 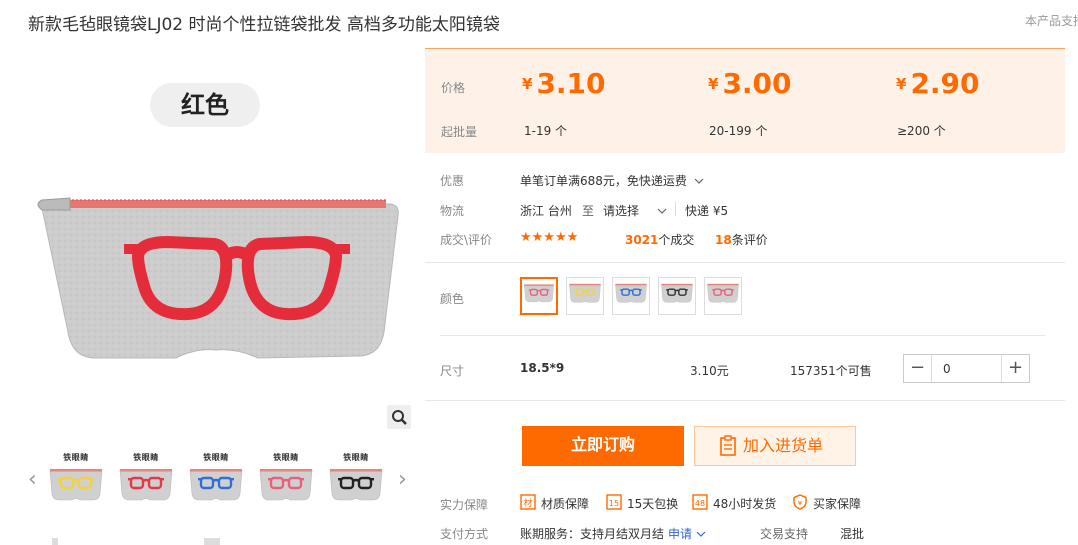 What do you see at coordinates (205, 105) in the screenshot?
I see `color-label-badge: 红色` at bounding box center [205, 105].